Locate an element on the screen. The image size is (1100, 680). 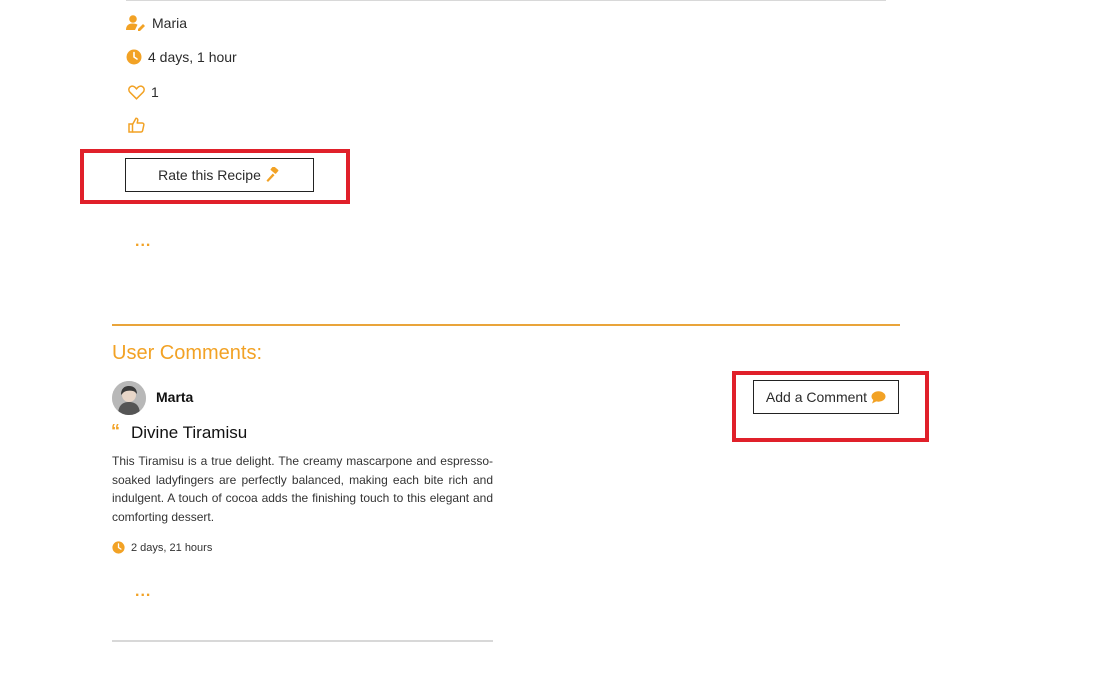
user-avatar-image is located at coordinates (129, 398).